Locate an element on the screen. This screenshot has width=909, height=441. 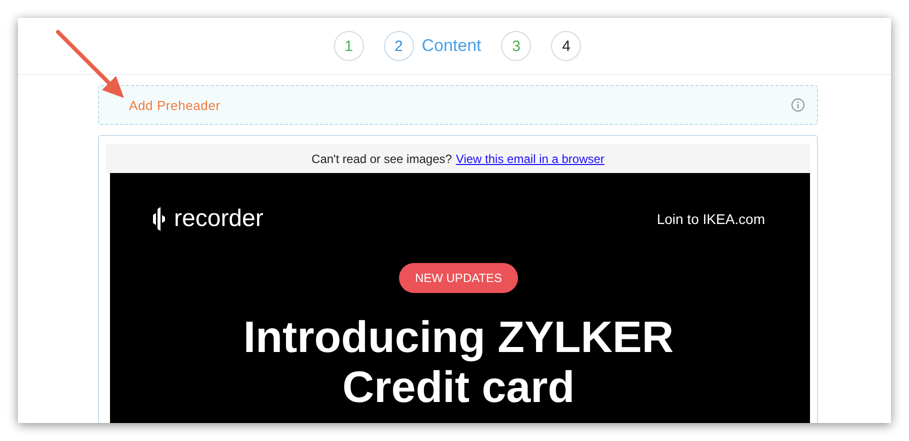
step-number: 2 is located at coordinates (399, 46).